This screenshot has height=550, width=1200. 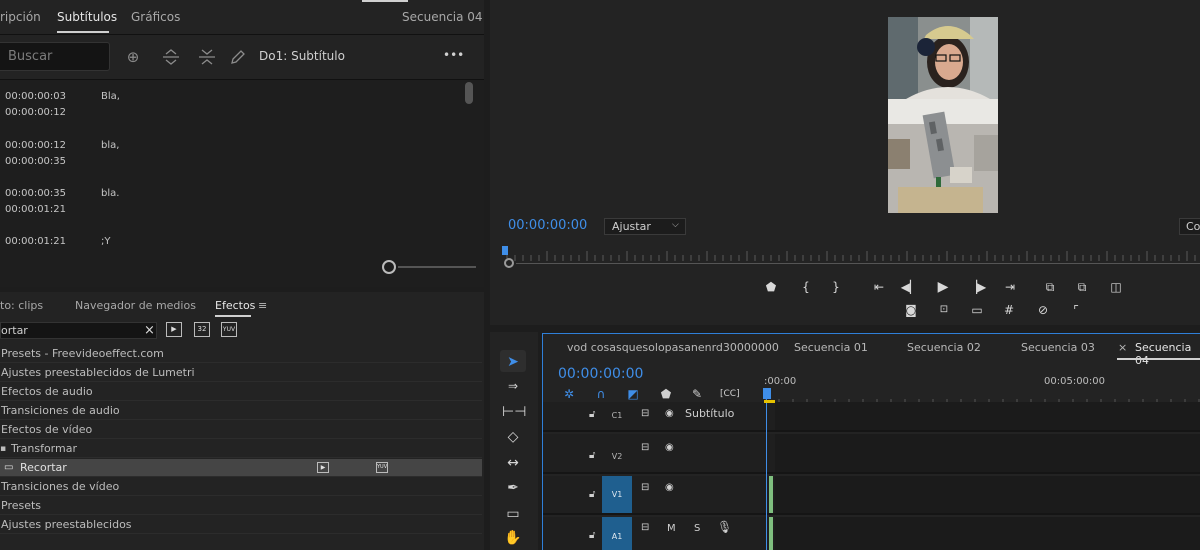 I want to click on track-a1-lane, so click(x=987, y=533).